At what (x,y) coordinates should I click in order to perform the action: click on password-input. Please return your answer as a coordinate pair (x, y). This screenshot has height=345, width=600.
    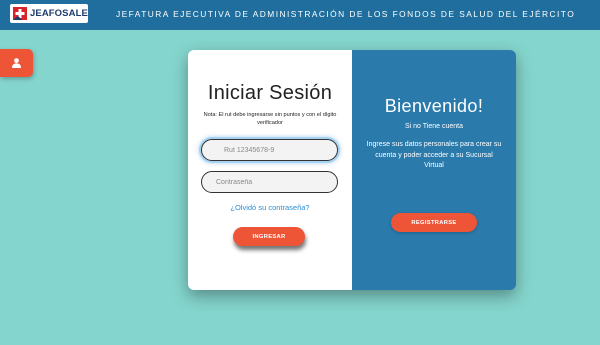
    Looking at the image, I should click on (269, 182).